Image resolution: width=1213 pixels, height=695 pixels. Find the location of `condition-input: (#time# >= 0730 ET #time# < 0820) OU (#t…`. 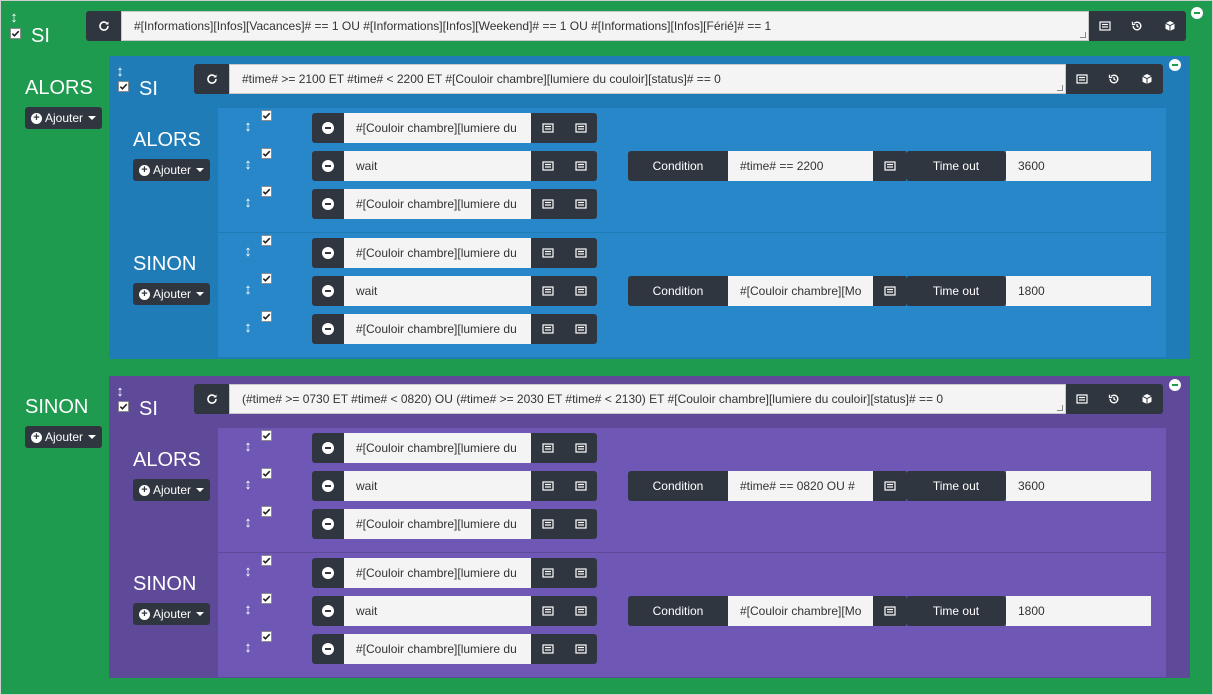

condition-input: (#time# >= 0730 ET #time# < 0820) OU (#t… is located at coordinates (647, 399).